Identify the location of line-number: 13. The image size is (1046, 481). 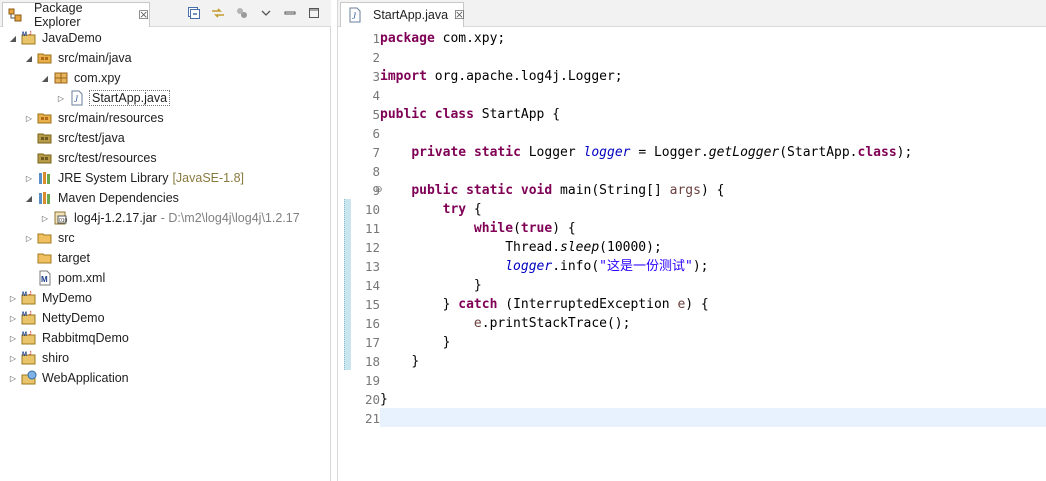
(372, 266).